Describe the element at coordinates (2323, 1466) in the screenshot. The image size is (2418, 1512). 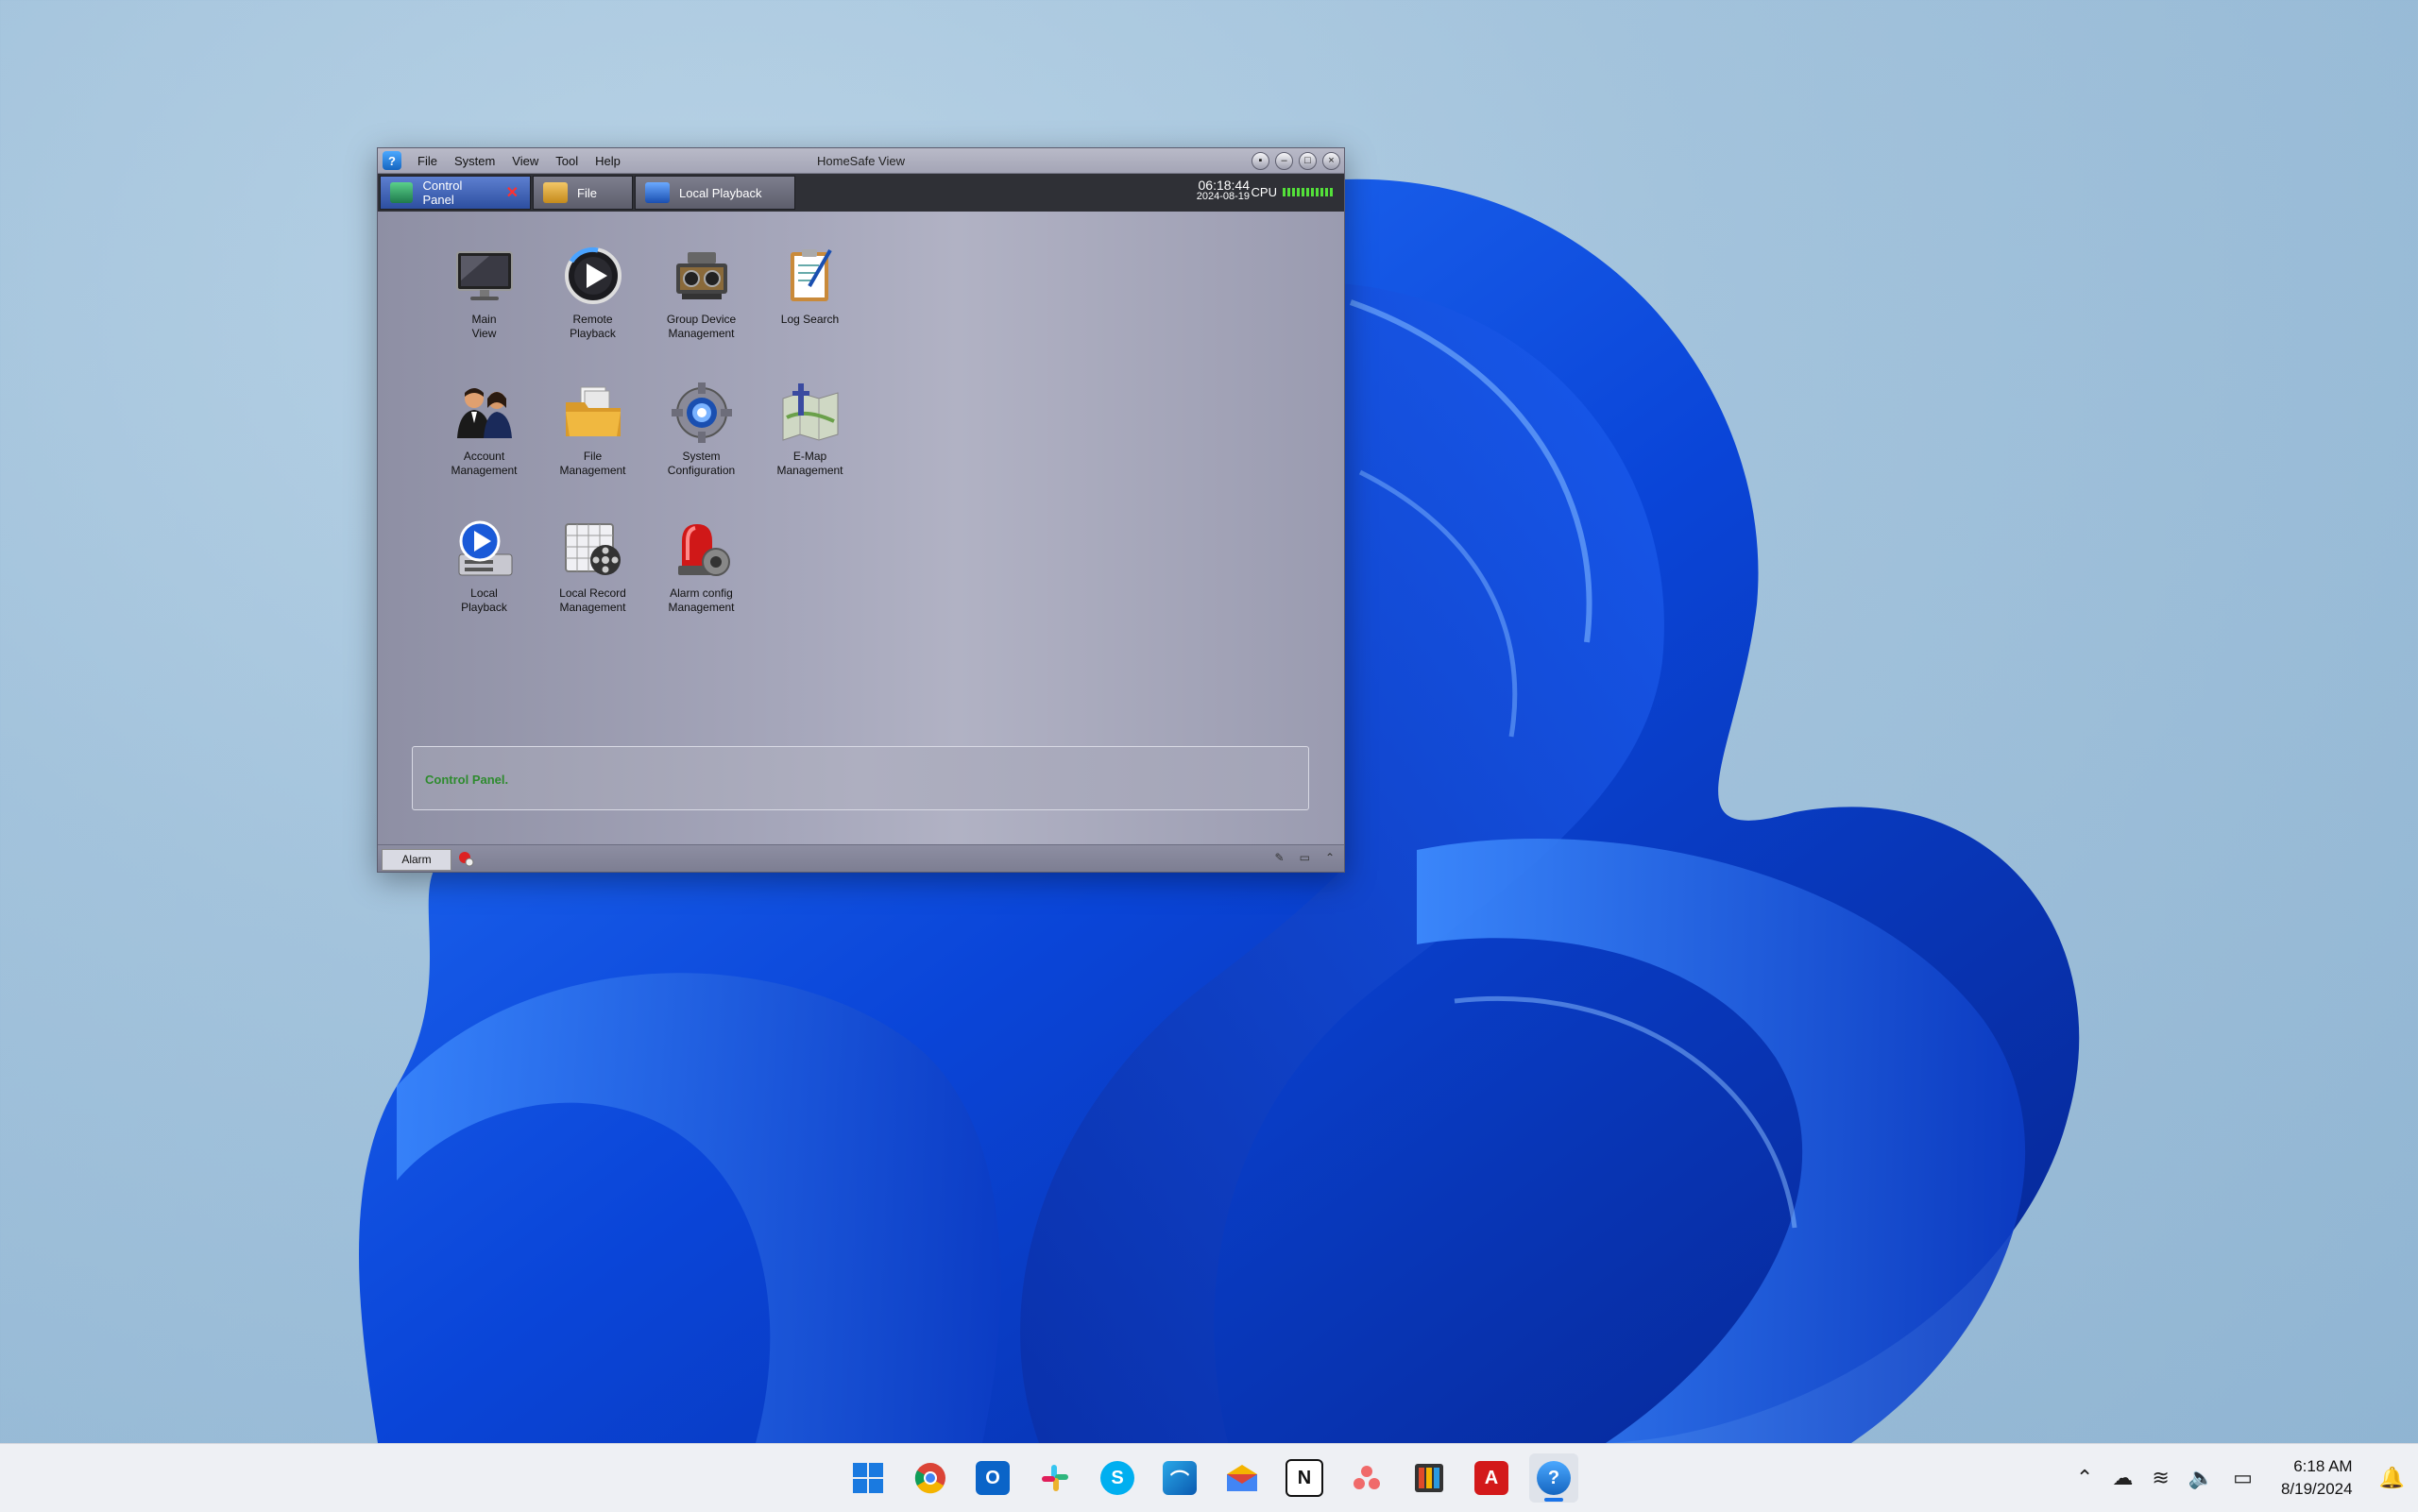
I see `taskbar-time: 6:18 AM` at that location.